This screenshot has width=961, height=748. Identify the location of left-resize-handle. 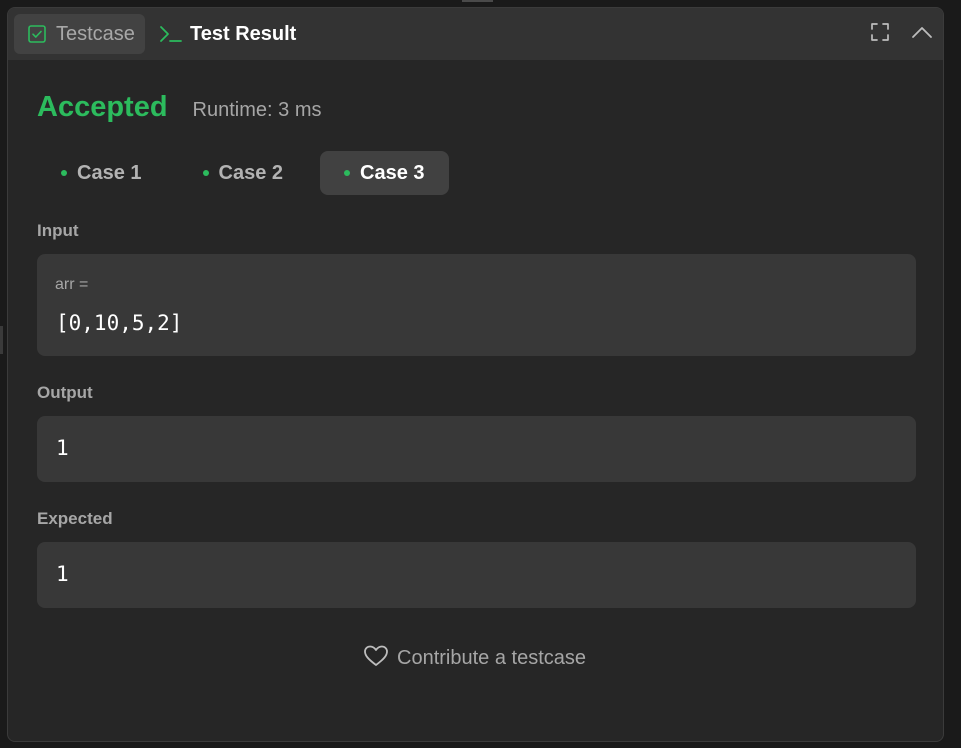
(1, 340).